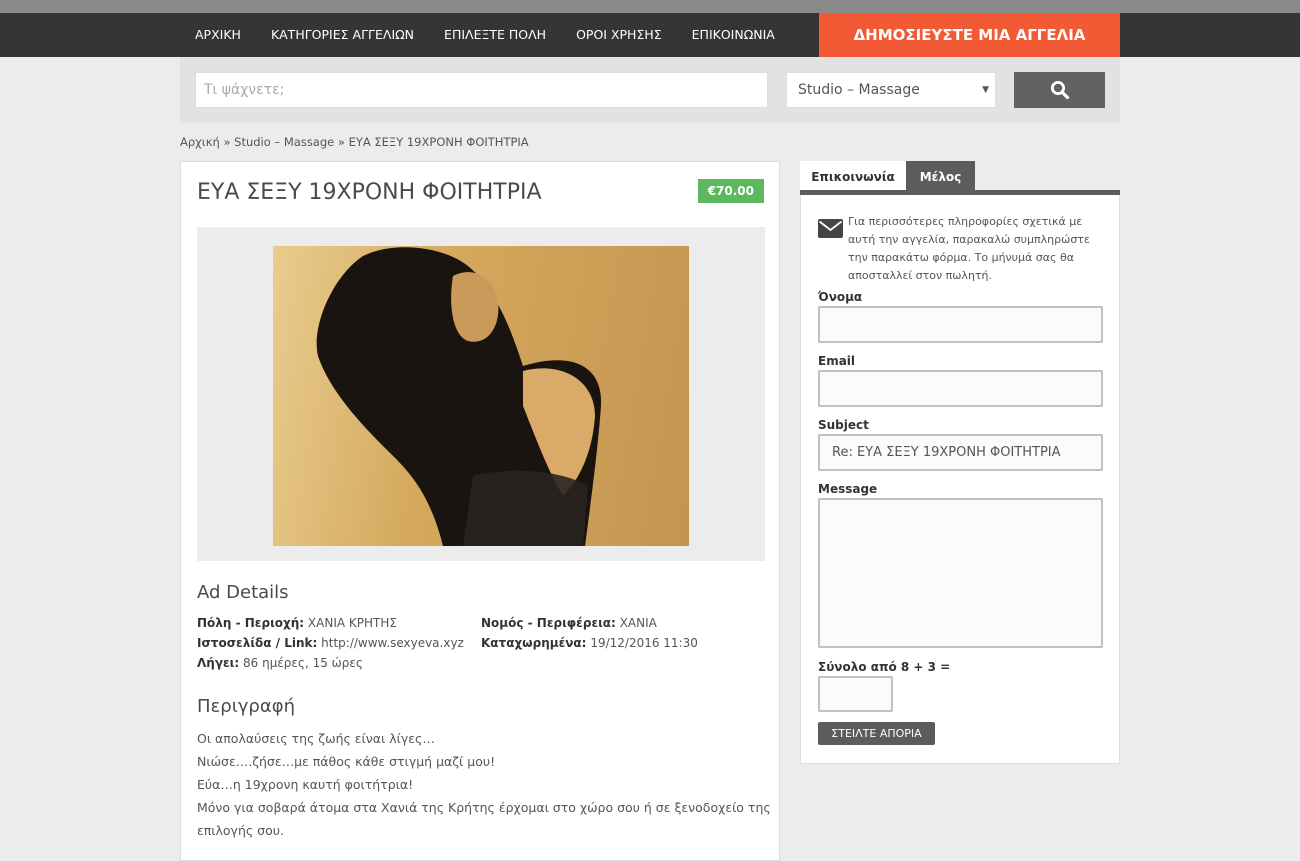  I want to click on dropdown-arrow-icon: ▼, so click(985, 90).